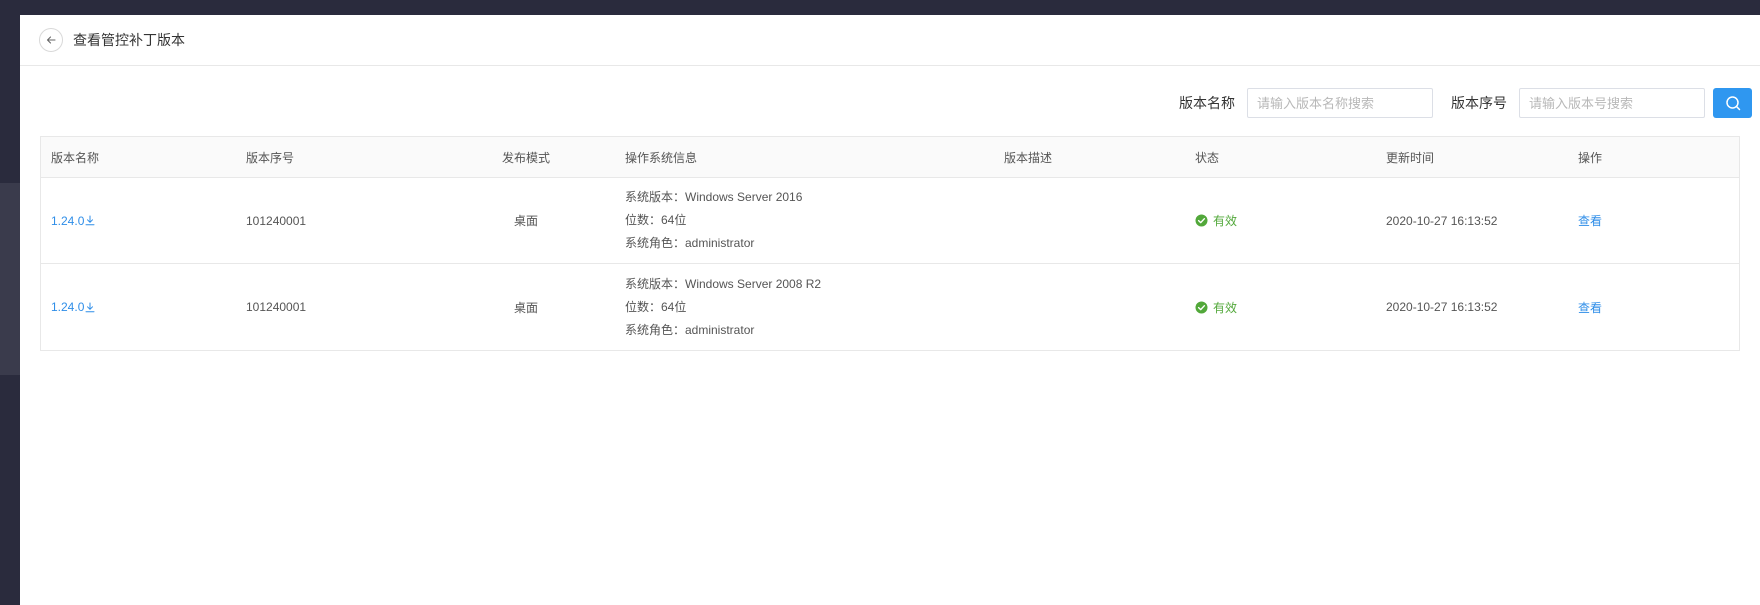  What do you see at coordinates (1612, 103) in the screenshot?
I see `version-serial-input` at bounding box center [1612, 103].